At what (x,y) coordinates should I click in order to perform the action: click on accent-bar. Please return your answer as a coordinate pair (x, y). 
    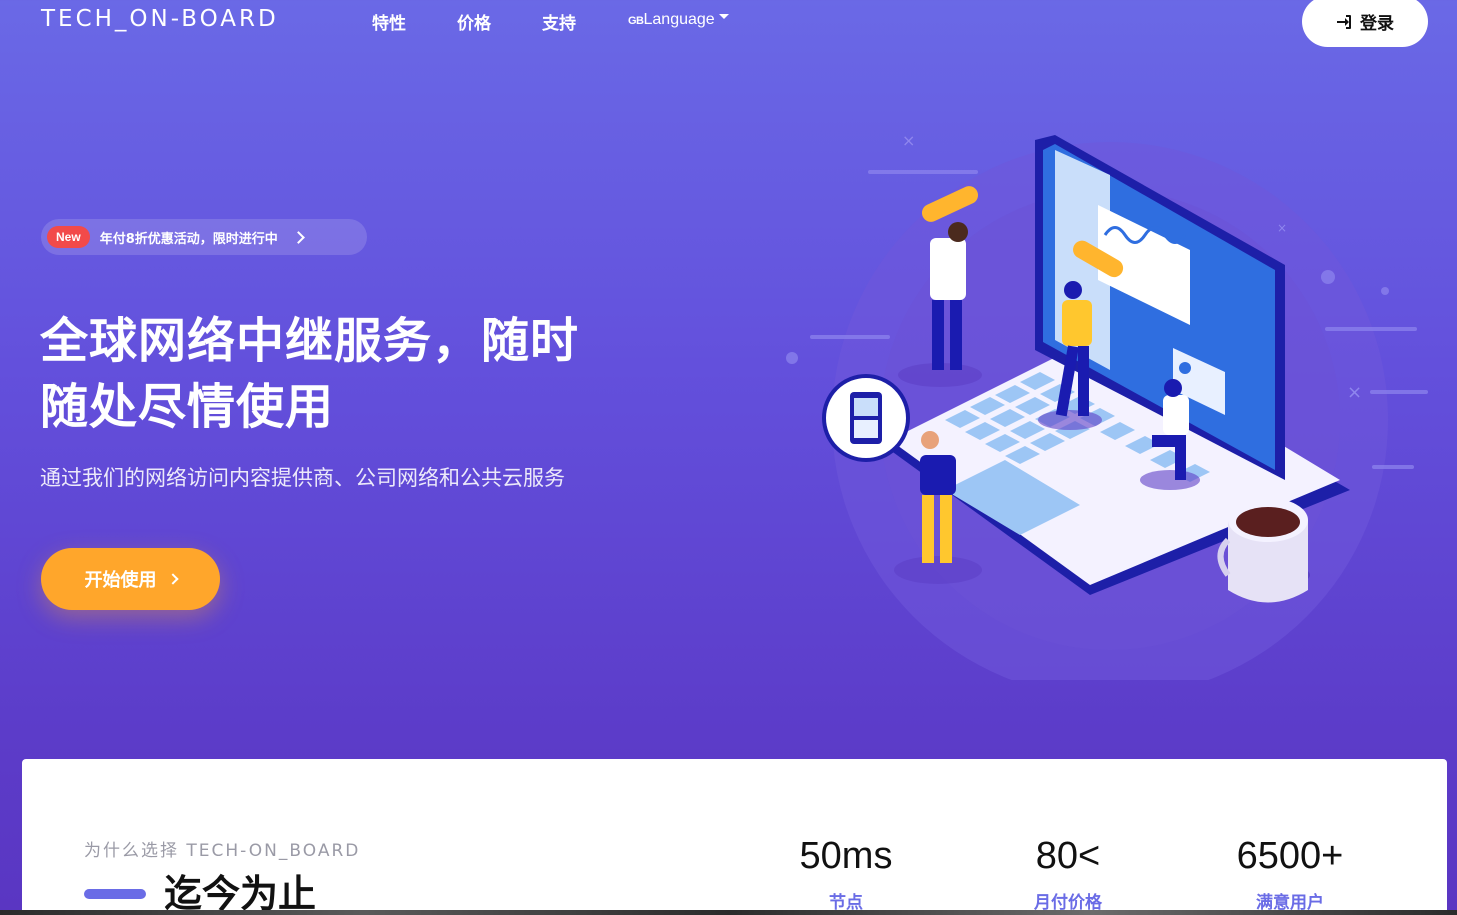
    Looking at the image, I should click on (115, 894).